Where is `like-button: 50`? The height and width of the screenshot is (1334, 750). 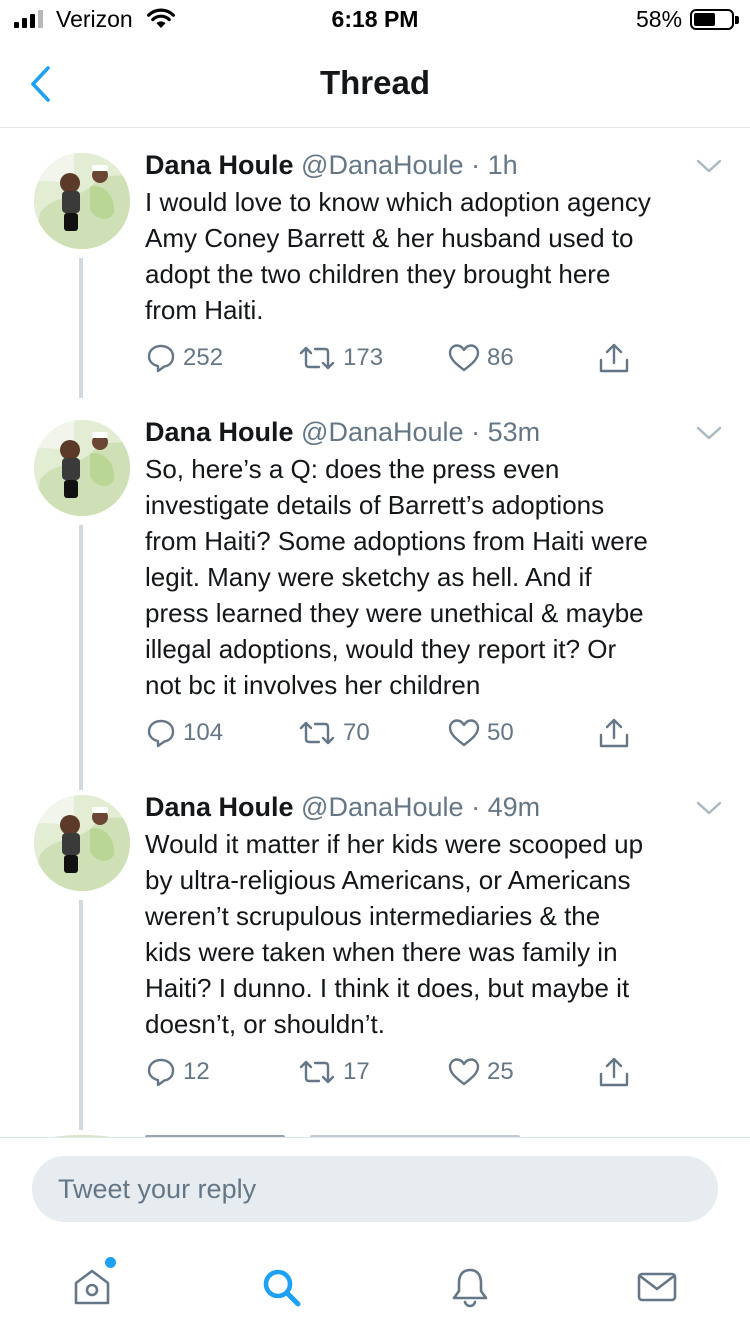 like-button: 50 is located at coordinates (480, 733).